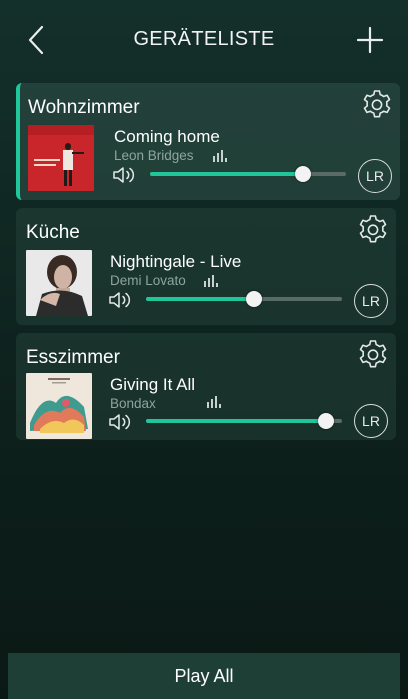 Image resolution: width=408 pixels, height=699 pixels. What do you see at coordinates (133, 403) in the screenshot?
I see `artist-name: Bondax` at bounding box center [133, 403].